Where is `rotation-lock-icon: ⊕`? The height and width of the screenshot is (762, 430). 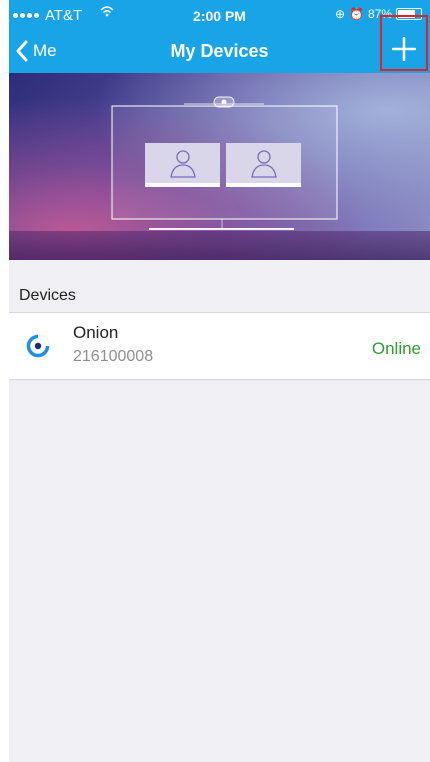
rotation-lock-icon: ⊕ is located at coordinates (340, 14).